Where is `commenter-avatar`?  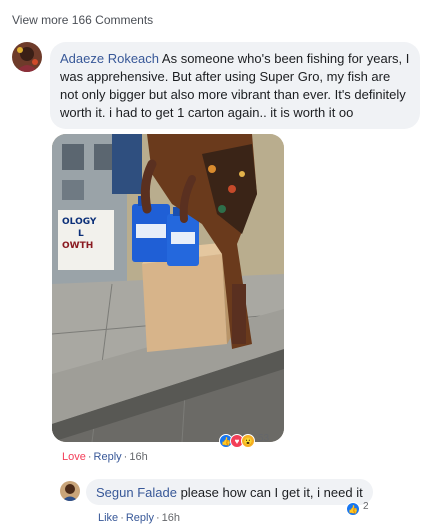
commenter-avatar is located at coordinates (27, 57).